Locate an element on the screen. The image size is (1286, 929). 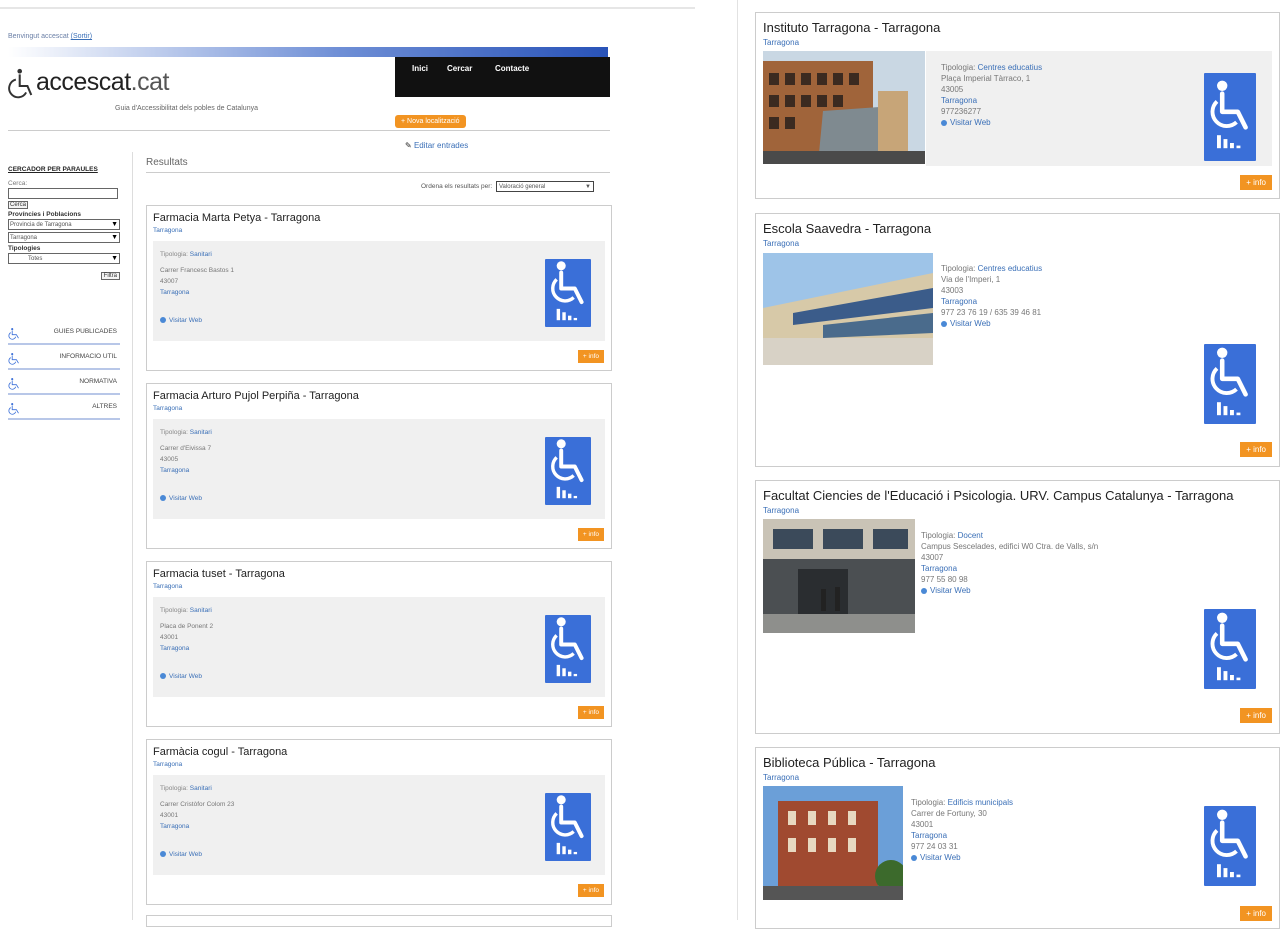
result-type: Tipologia: Edificis municipals is located at coordinates (962, 802).